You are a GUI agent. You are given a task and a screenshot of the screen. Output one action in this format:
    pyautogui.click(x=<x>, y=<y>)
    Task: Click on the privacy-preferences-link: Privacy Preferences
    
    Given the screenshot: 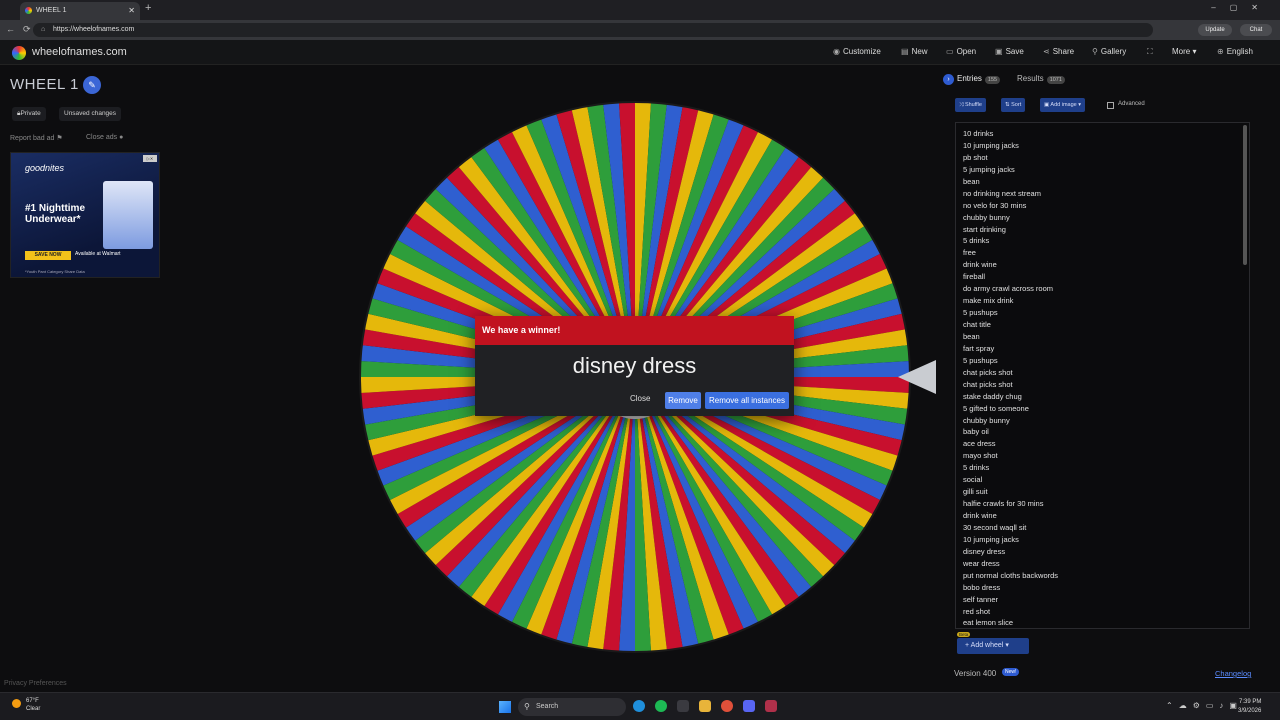 What is the action you would take?
    pyautogui.click(x=35, y=683)
    